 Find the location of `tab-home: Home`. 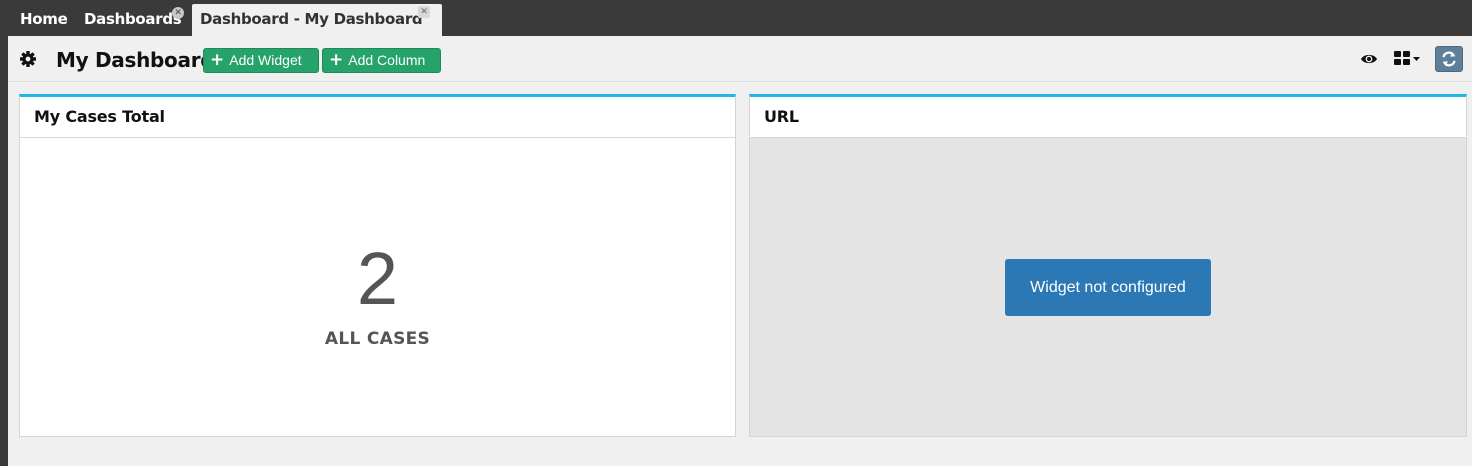

tab-home: Home is located at coordinates (44, 20).